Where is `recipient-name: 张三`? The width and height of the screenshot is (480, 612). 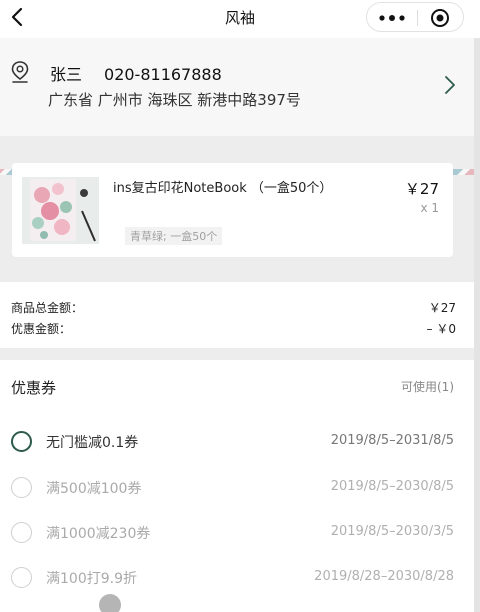 recipient-name: 张三 is located at coordinates (66, 74).